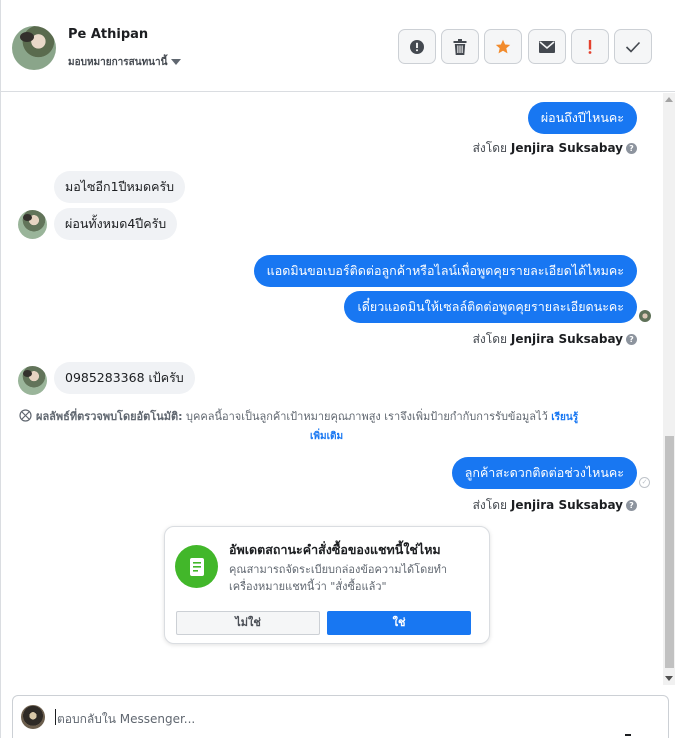 The width and height of the screenshot is (675, 738). What do you see at coordinates (564, 417) in the screenshot?
I see `learn-more-link: เรียนรู้` at bounding box center [564, 417].